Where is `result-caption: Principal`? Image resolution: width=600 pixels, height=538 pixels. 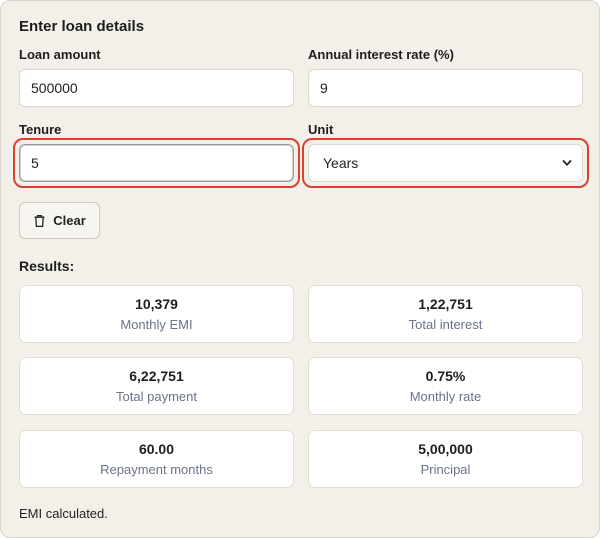 result-caption: Principal is located at coordinates (445, 469).